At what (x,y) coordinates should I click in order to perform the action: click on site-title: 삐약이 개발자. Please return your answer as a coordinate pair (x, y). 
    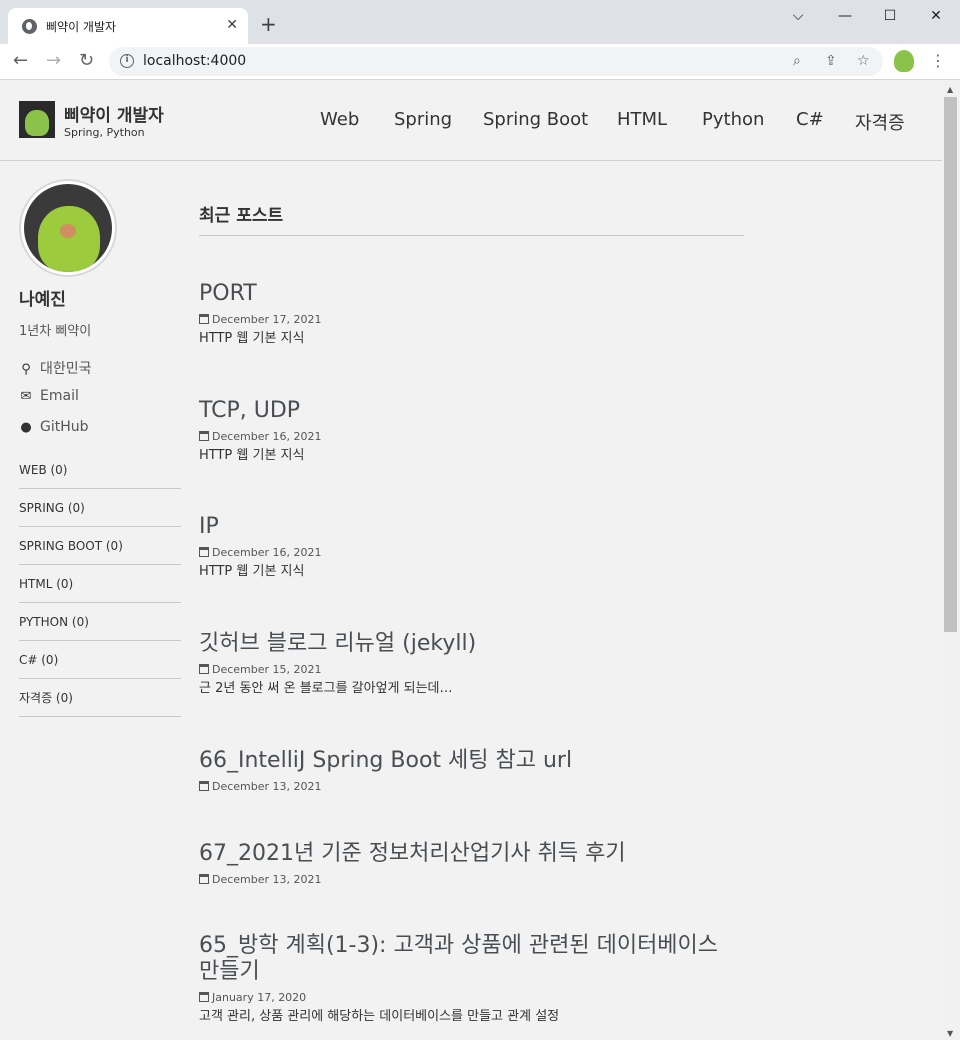
    Looking at the image, I should click on (114, 113).